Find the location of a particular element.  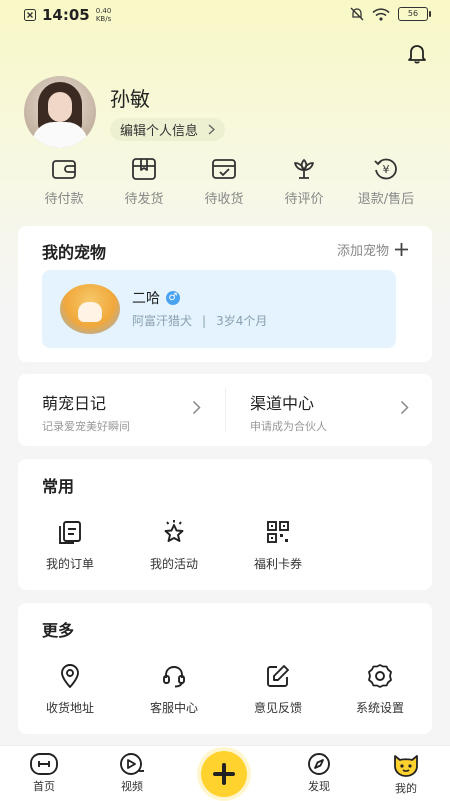

more-title: 更多 is located at coordinates (58, 630).